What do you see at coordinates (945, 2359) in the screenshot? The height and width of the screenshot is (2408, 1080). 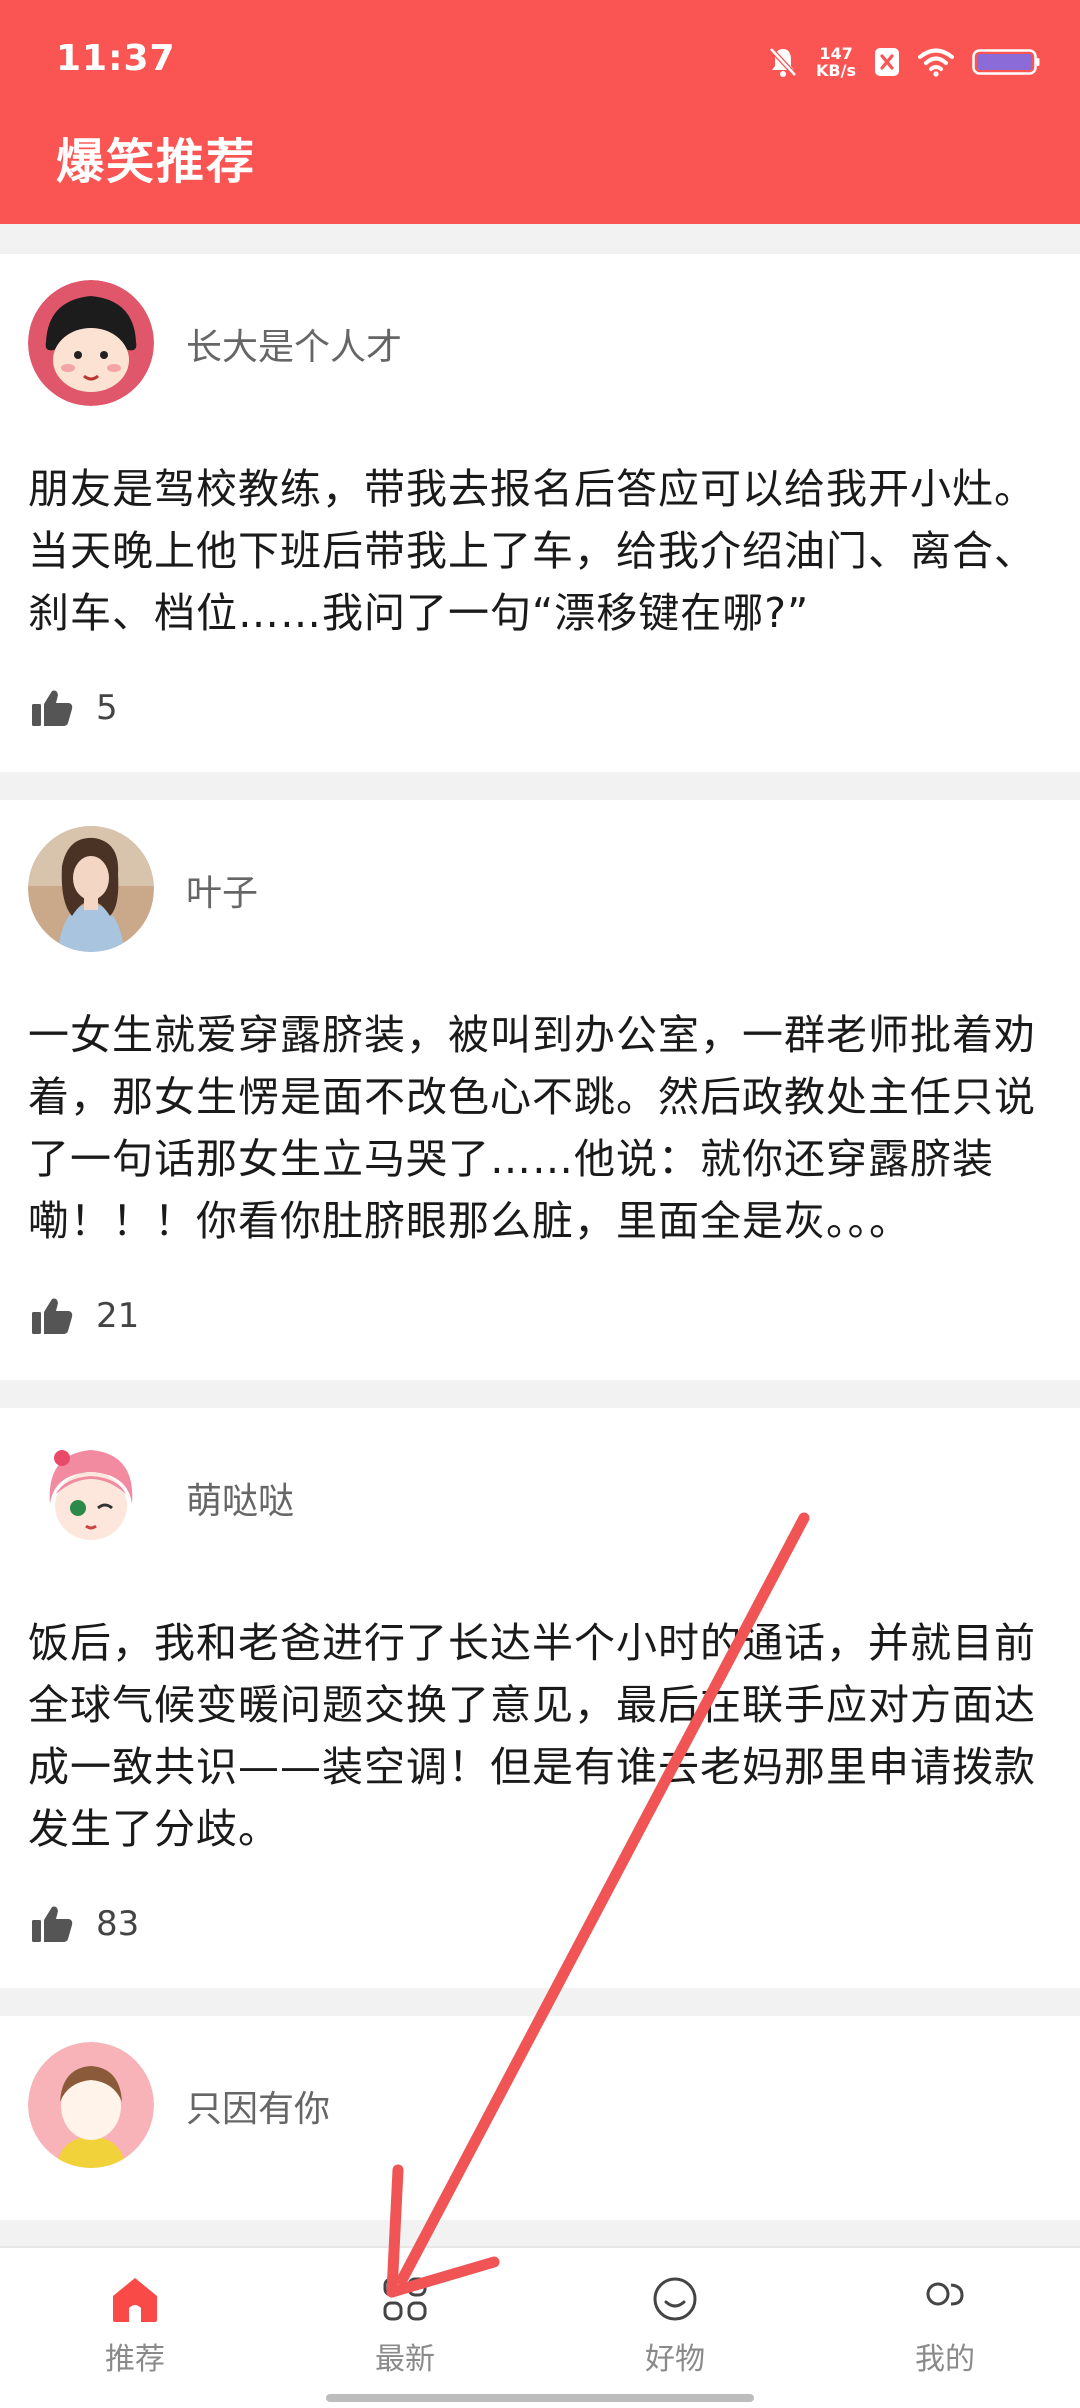 I see `nav-label: 我的` at bounding box center [945, 2359].